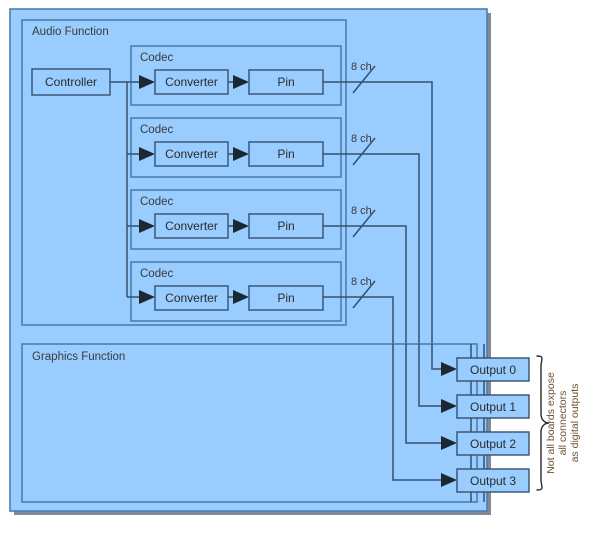 Image resolution: width=614 pixels, height=538 pixels. I want to click on pin-label-1: Pin, so click(285, 82).